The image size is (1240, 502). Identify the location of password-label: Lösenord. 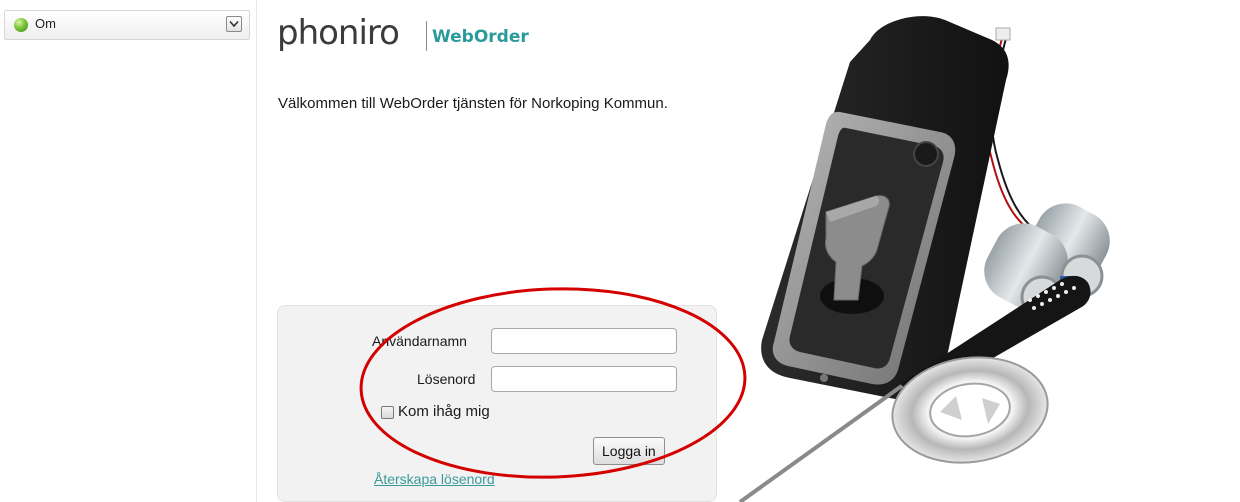
(446, 379).